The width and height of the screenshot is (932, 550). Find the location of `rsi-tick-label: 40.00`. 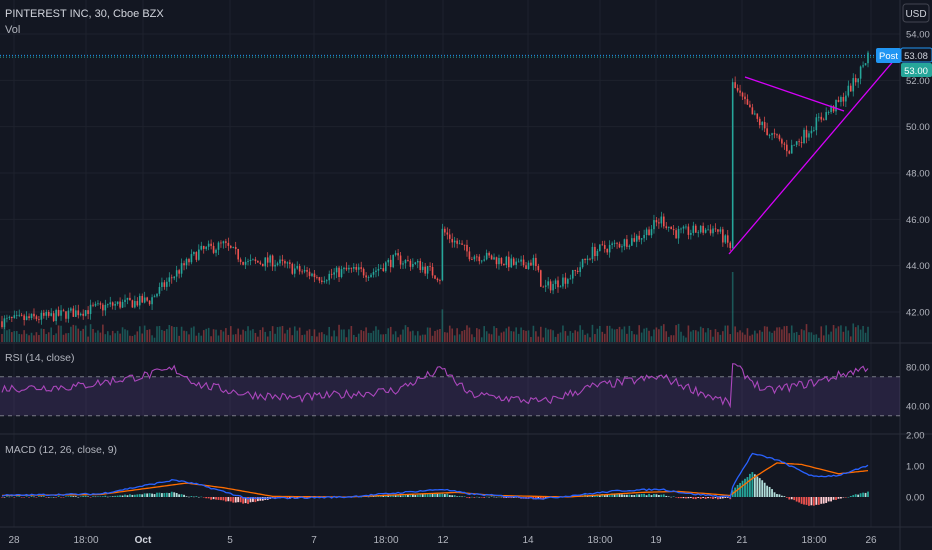

rsi-tick-label: 40.00 is located at coordinates (918, 407).